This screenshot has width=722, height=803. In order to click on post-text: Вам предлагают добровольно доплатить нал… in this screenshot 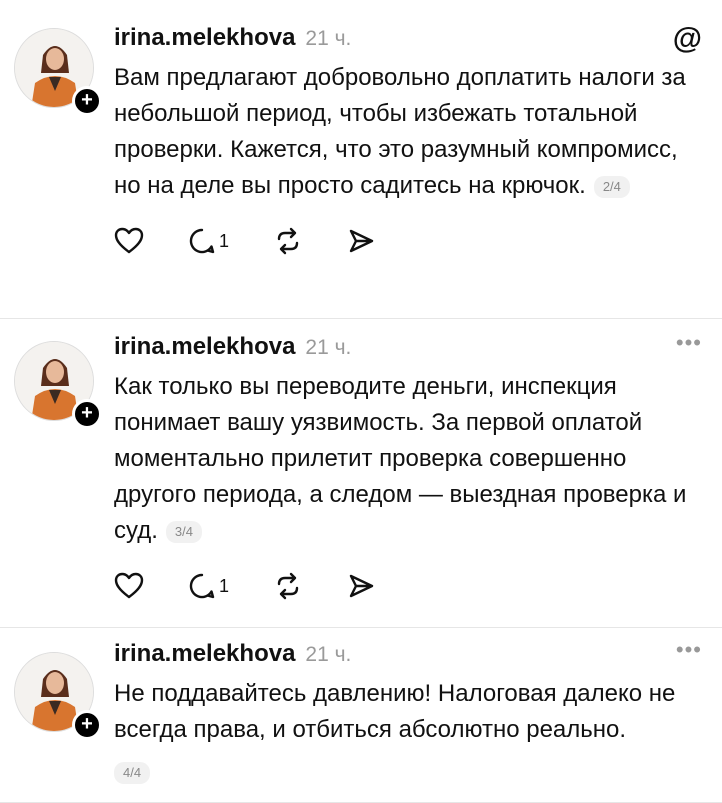, I will do `click(408, 132)`.